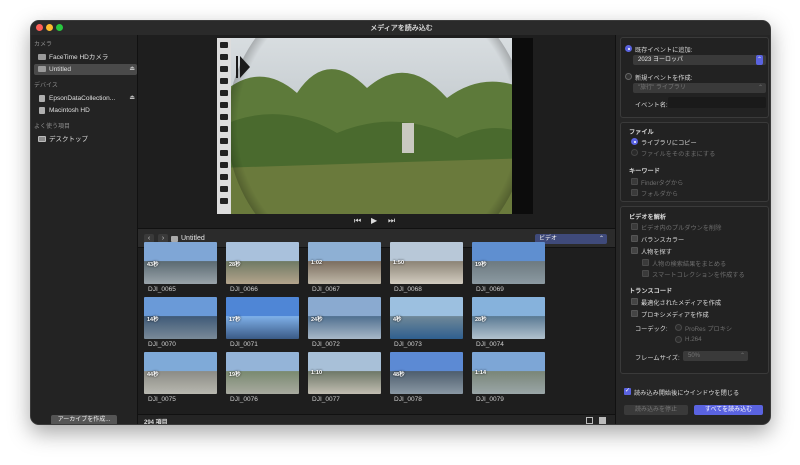 Image resolution: width=800 pixels, height=465 pixels. Describe the element at coordinates (153, 265) in the screenshot. I see `clip-duration: 43秒` at that location.